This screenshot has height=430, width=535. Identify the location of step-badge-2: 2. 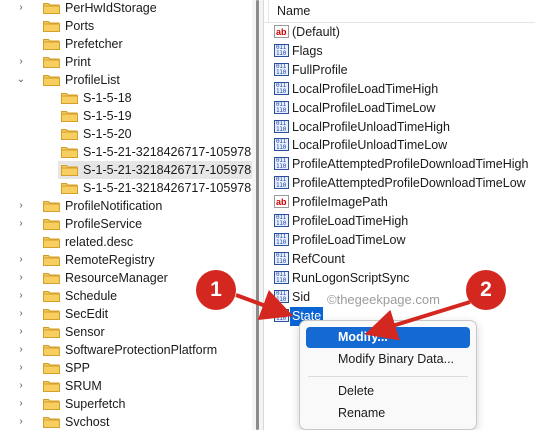
(486, 290).